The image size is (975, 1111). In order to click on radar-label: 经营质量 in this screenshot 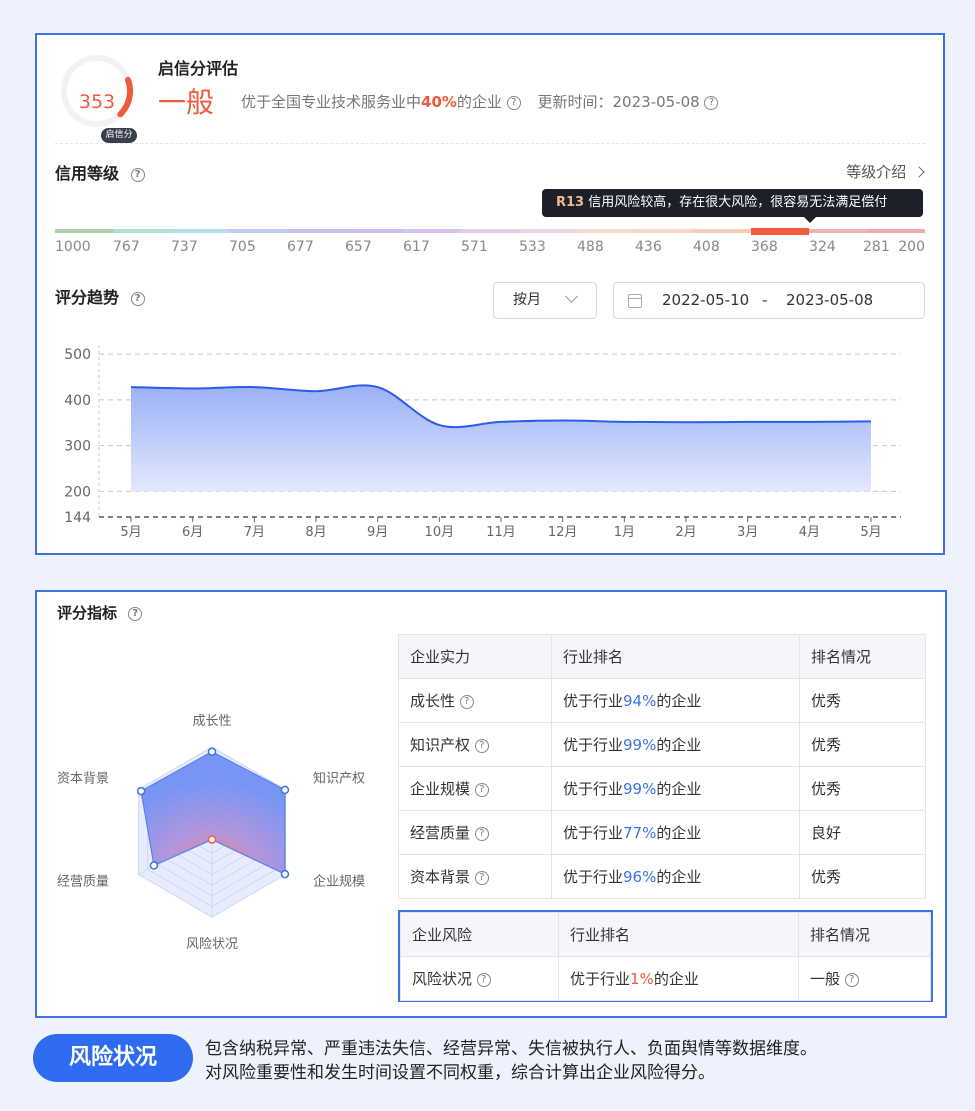, I will do `click(83, 882)`.